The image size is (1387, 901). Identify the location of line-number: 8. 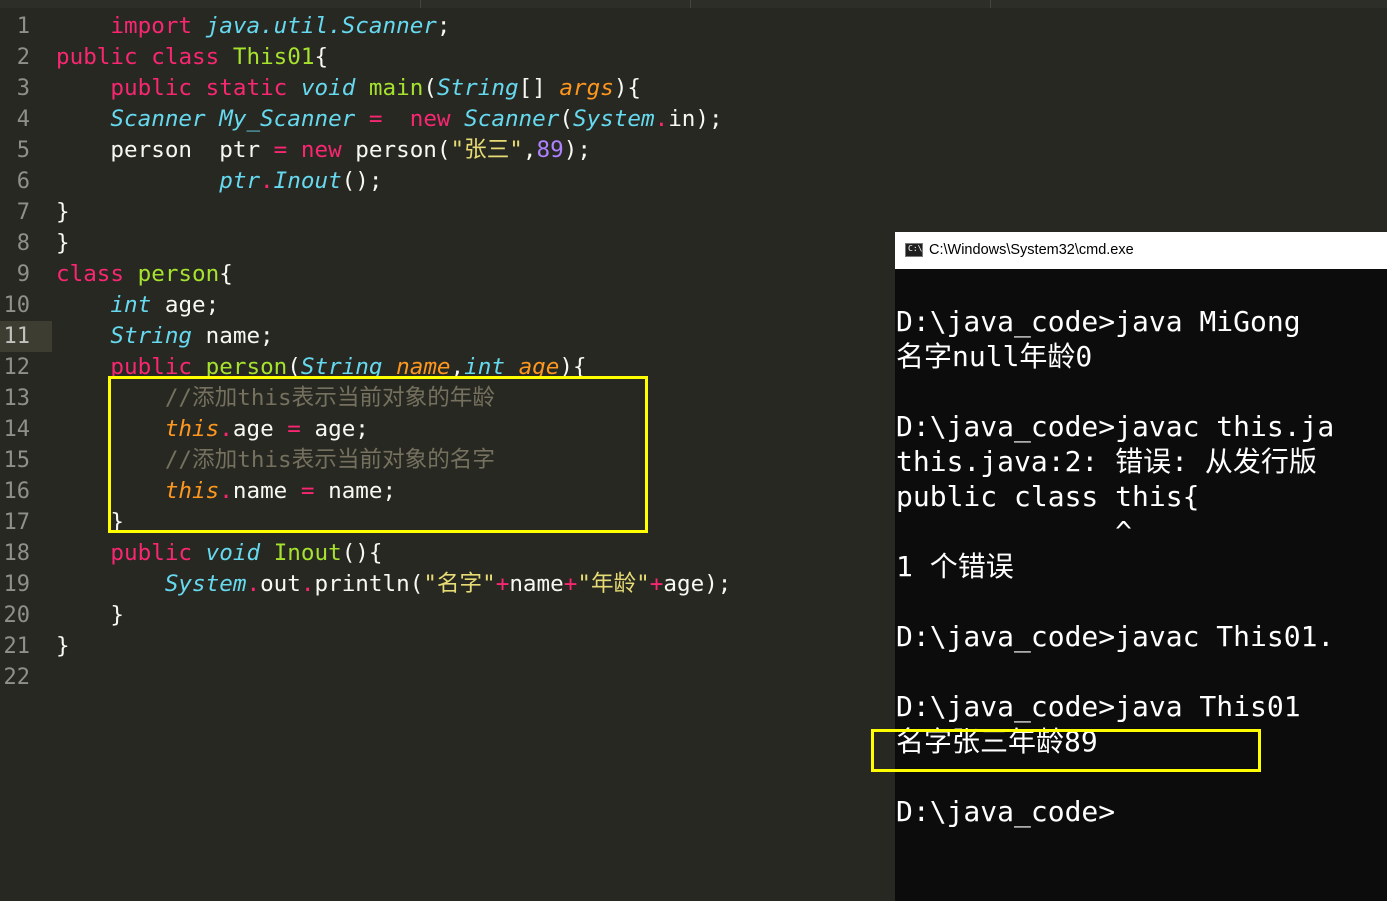
(23, 243).